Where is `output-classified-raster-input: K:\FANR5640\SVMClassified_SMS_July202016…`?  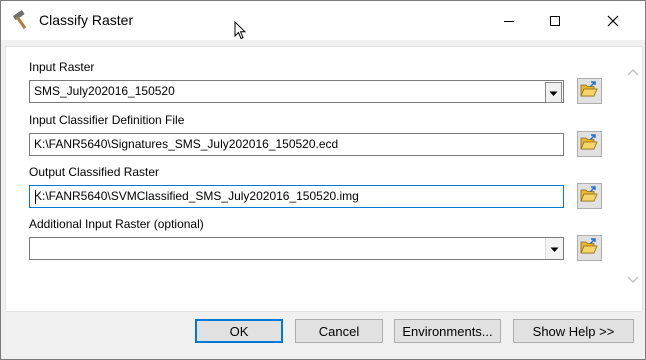
output-classified-raster-input: K:\FANR5640\SVMClassified_SMS_July202016… is located at coordinates (296, 196).